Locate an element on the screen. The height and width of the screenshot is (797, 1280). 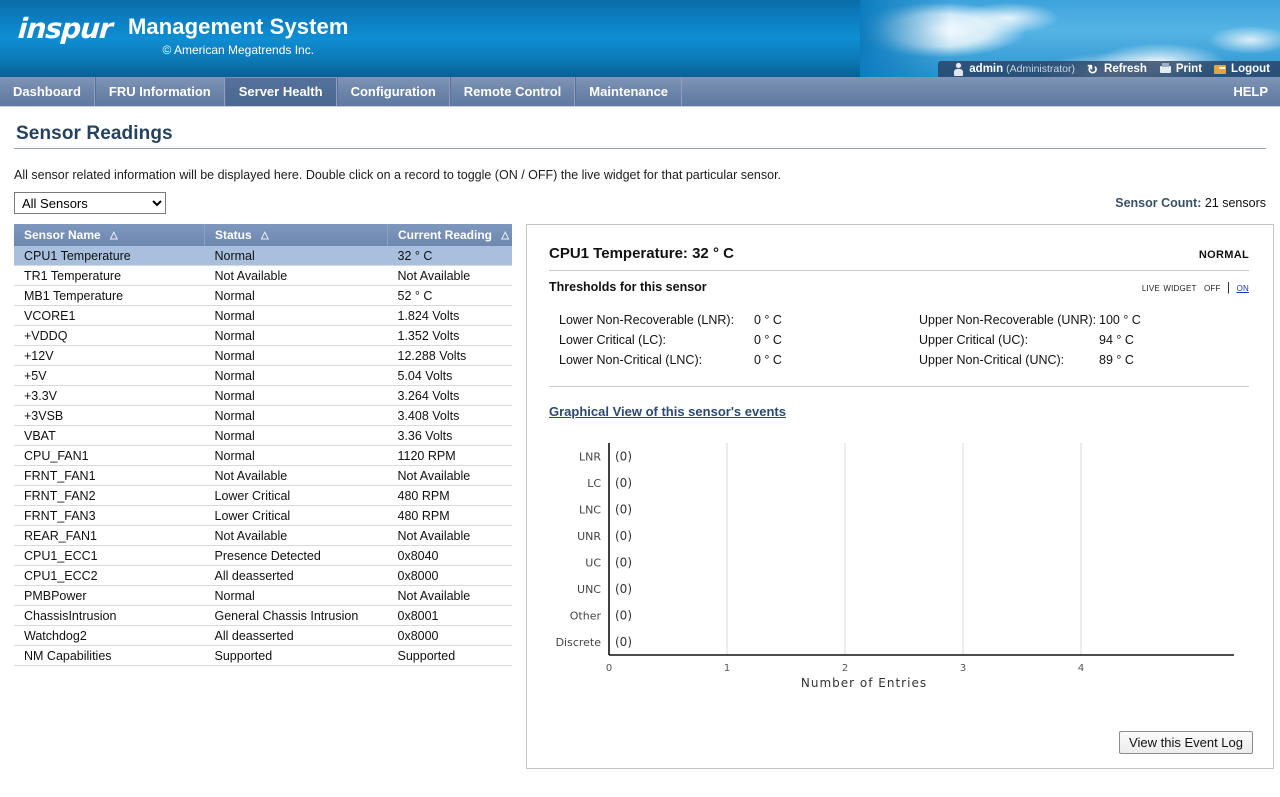
print-label: Print is located at coordinates (1189, 69).